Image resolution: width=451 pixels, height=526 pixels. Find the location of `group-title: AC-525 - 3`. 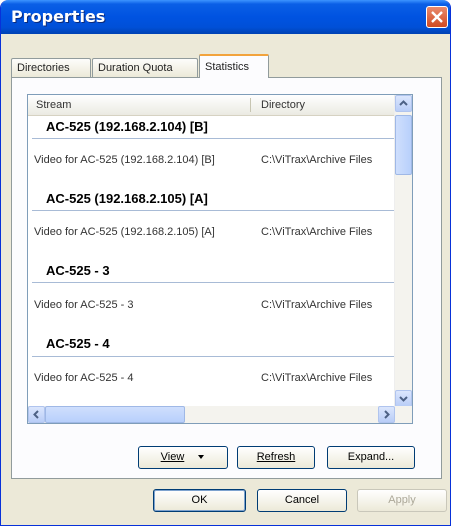

group-title: AC-525 - 3 is located at coordinates (78, 270).